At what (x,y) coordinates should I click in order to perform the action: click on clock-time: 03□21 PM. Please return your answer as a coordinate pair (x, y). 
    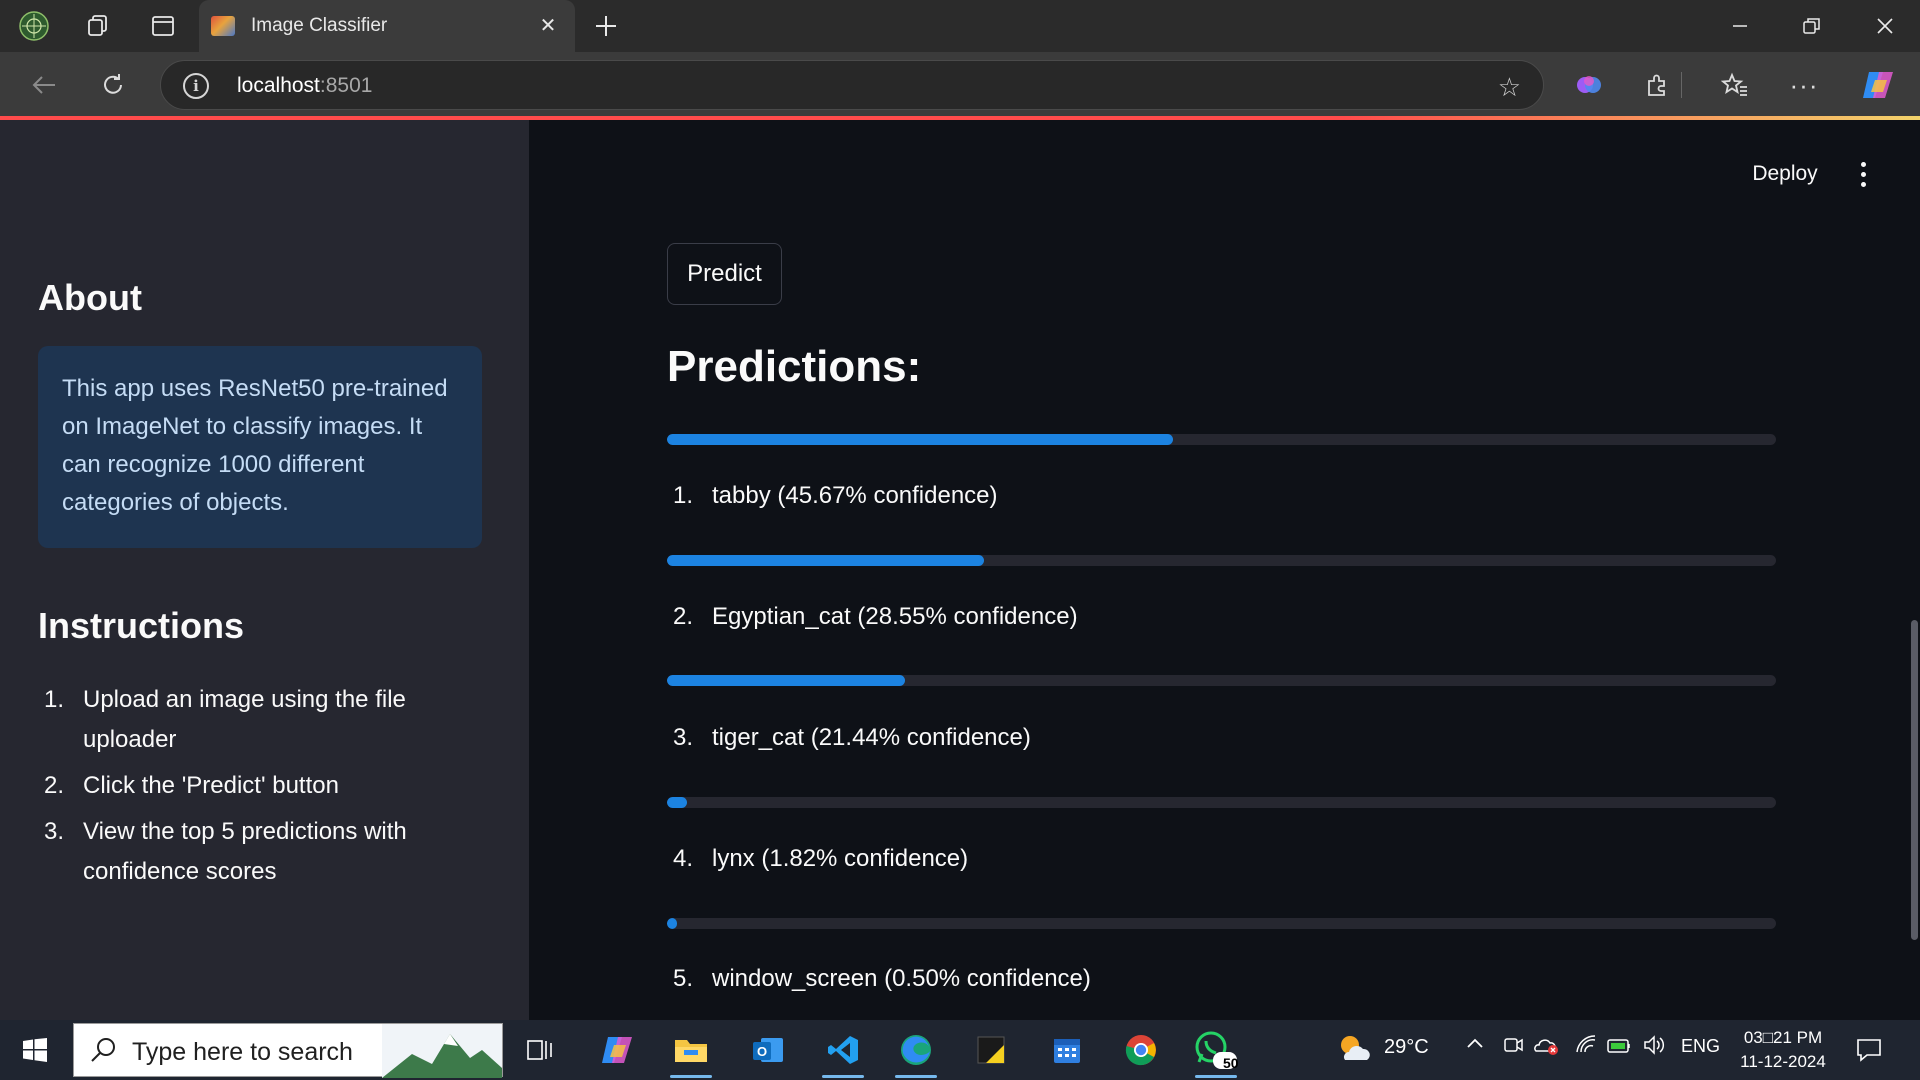
    Looking at the image, I should click on (1783, 1037).